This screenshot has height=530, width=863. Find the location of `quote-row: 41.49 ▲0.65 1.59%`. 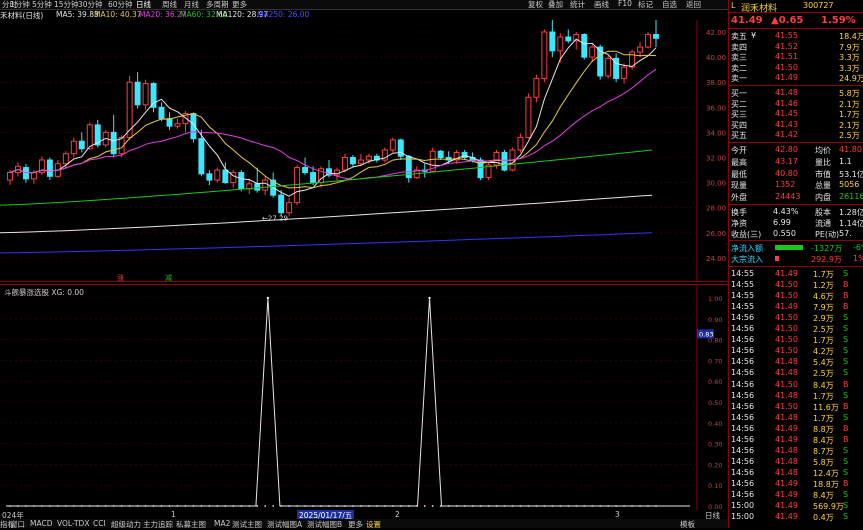

quote-row: 41.49 ▲0.65 1.59% is located at coordinates (796, 20).